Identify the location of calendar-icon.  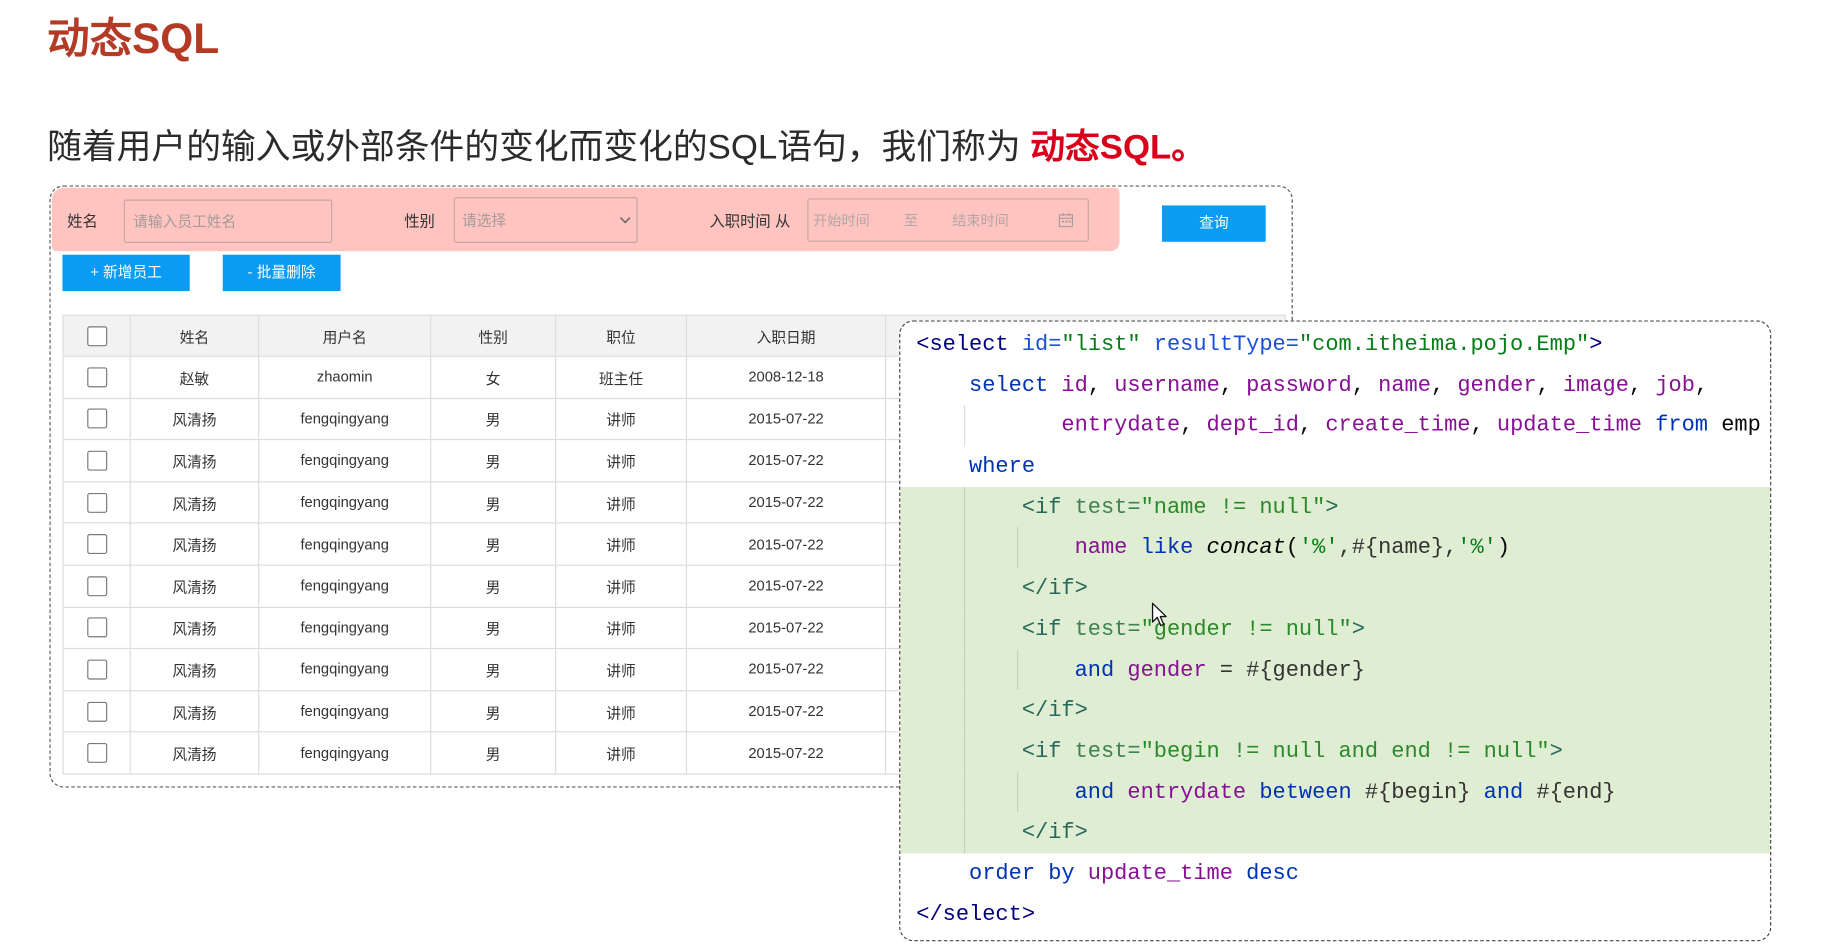
(1066, 220).